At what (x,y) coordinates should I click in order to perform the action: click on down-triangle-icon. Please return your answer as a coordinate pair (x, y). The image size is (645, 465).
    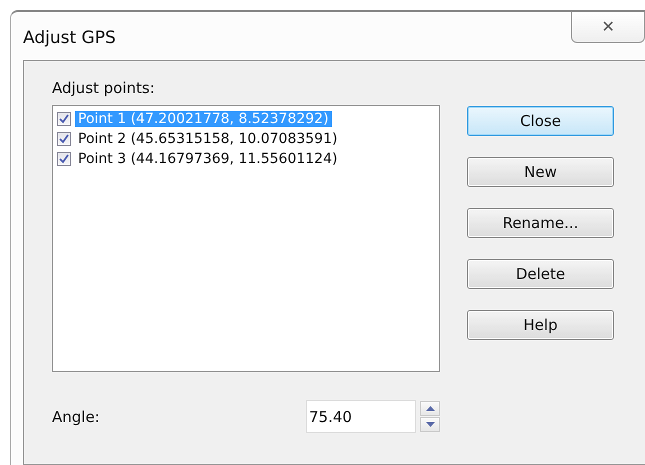
    Looking at the image, I should click on (430, 424).